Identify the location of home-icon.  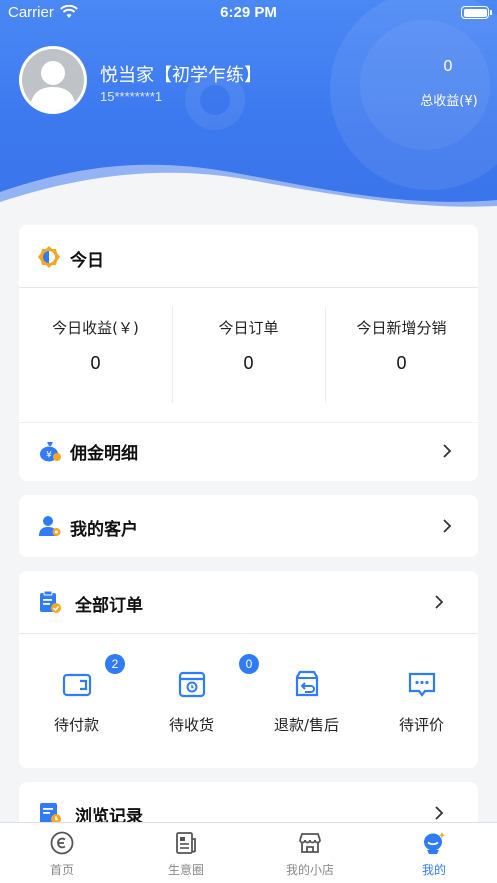
(62, 843).